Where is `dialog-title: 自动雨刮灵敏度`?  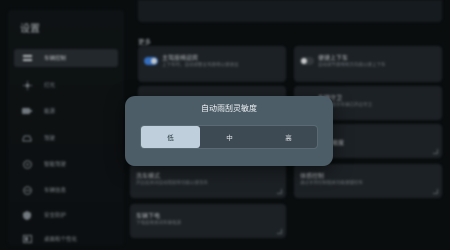
dialog-title: 自动雨刮灵敏度 is located at coordinates (229, 108).